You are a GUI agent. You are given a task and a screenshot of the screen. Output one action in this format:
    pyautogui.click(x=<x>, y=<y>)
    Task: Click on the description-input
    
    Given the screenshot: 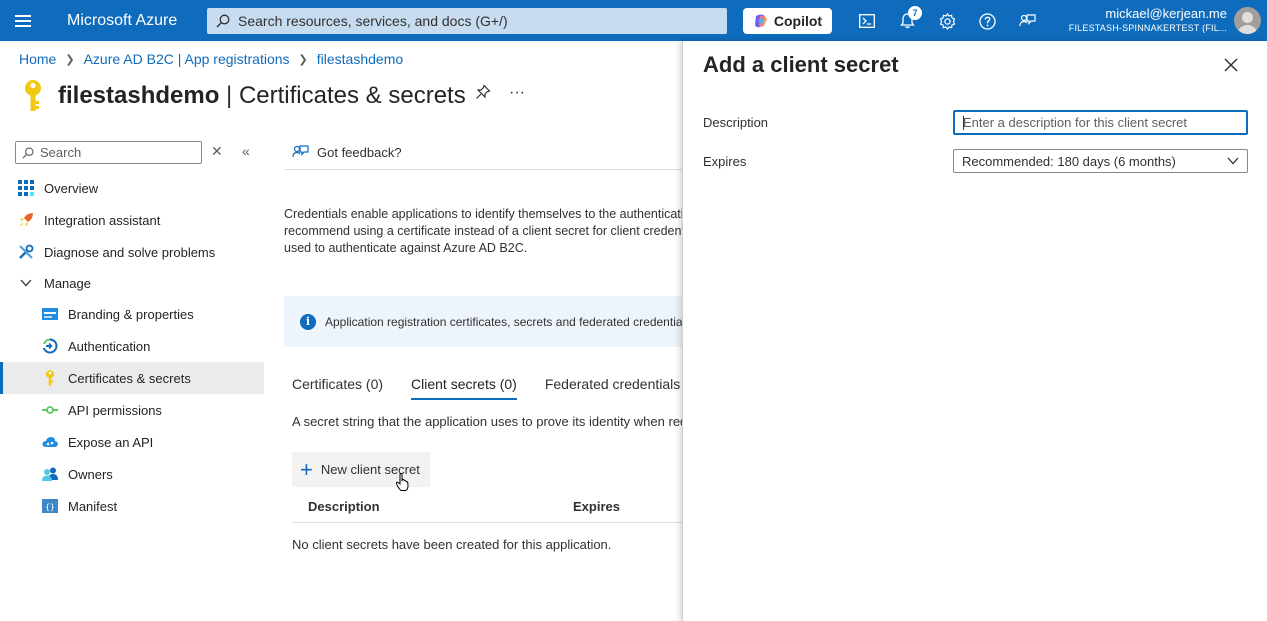 What is the action you would take?
    pyautogui.click(x=1104, y=122)
    